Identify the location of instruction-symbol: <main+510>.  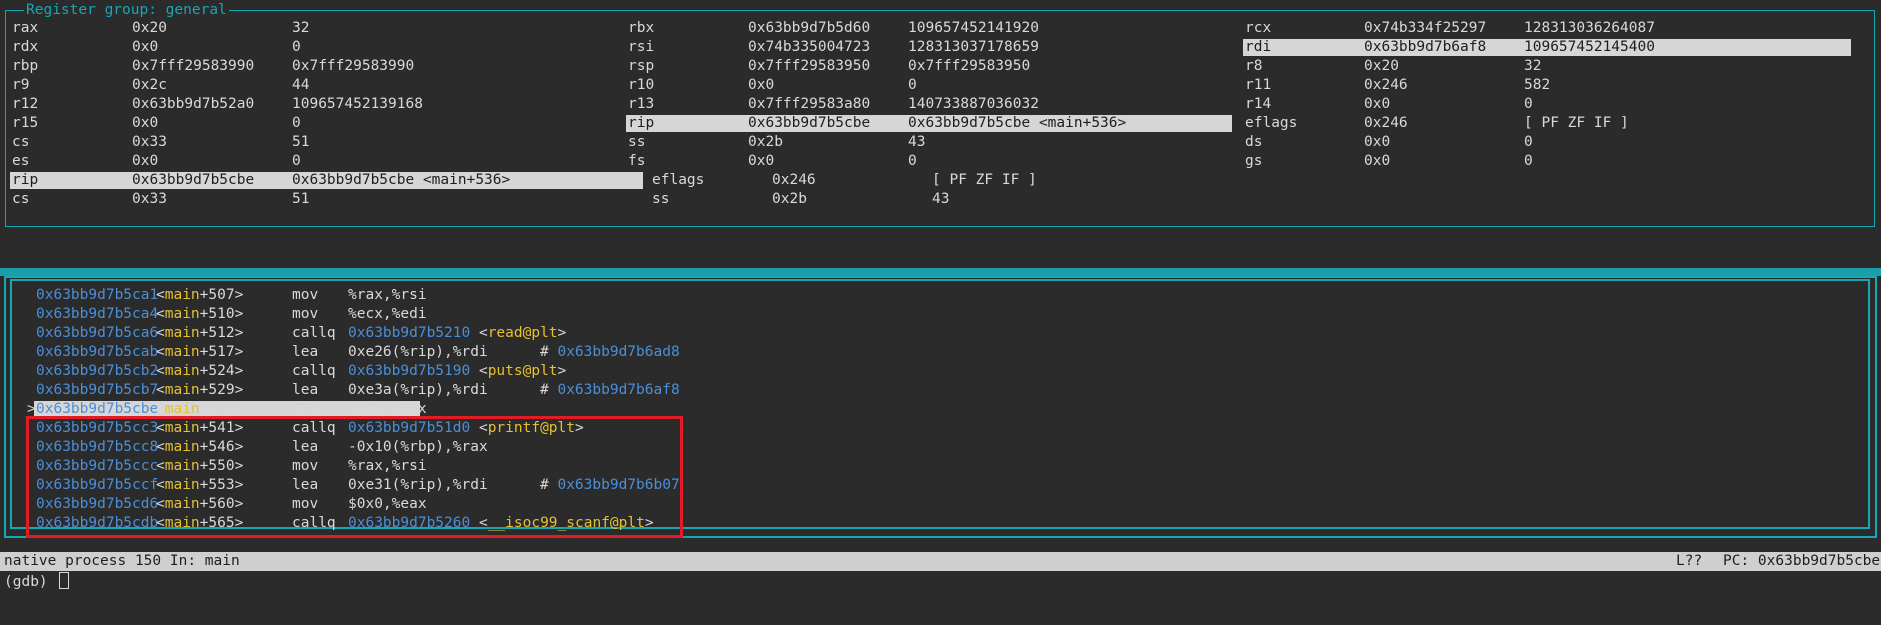
(200, 314).